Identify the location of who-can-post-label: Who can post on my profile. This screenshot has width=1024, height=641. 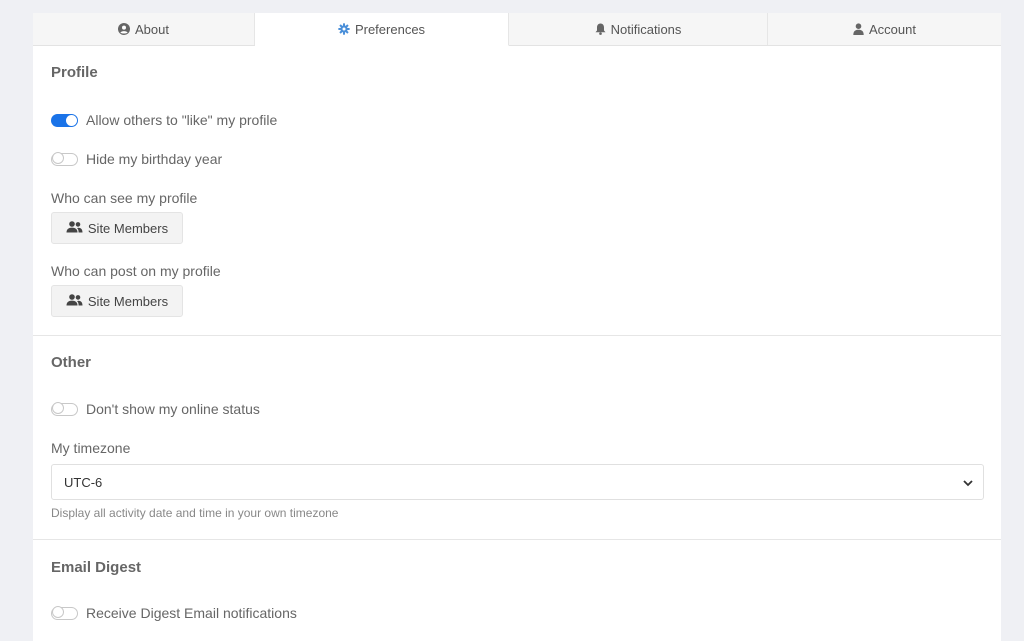
(136, 271).